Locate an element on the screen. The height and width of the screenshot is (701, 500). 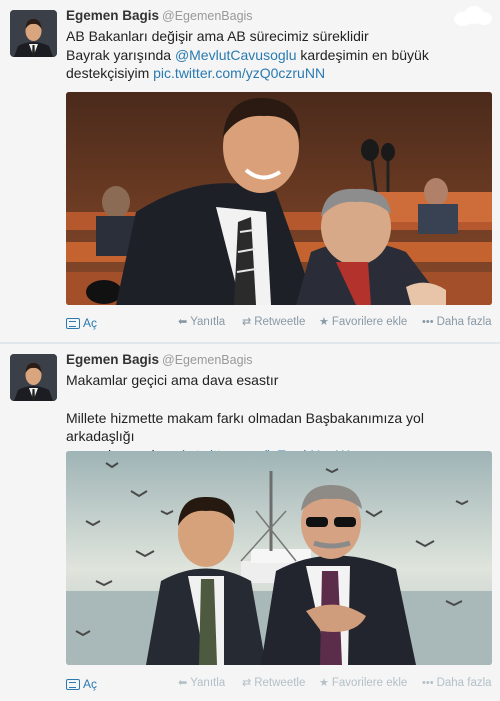
tweet-text-line: destekçisiyim pic.twitter.com/yzQ0czruNN is located at coordinates (276, 73).